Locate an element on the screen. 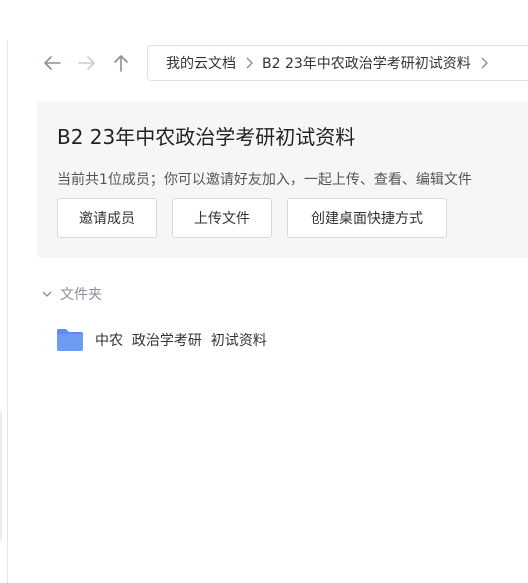 Image resolution: width=528 pixels, height=583 pixels. arrow-left-icon is located at coordinates (52, 63).